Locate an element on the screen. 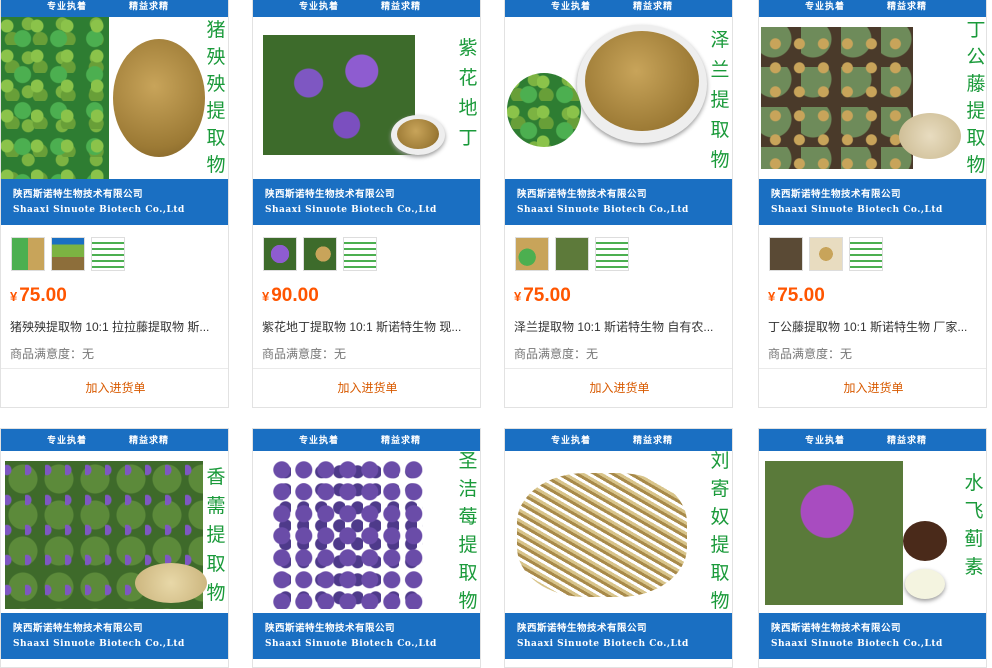 This screenshot has height=668, width=992. vertical-product-title: 刘寄奴提取物 is located at coordinates (720, 531).